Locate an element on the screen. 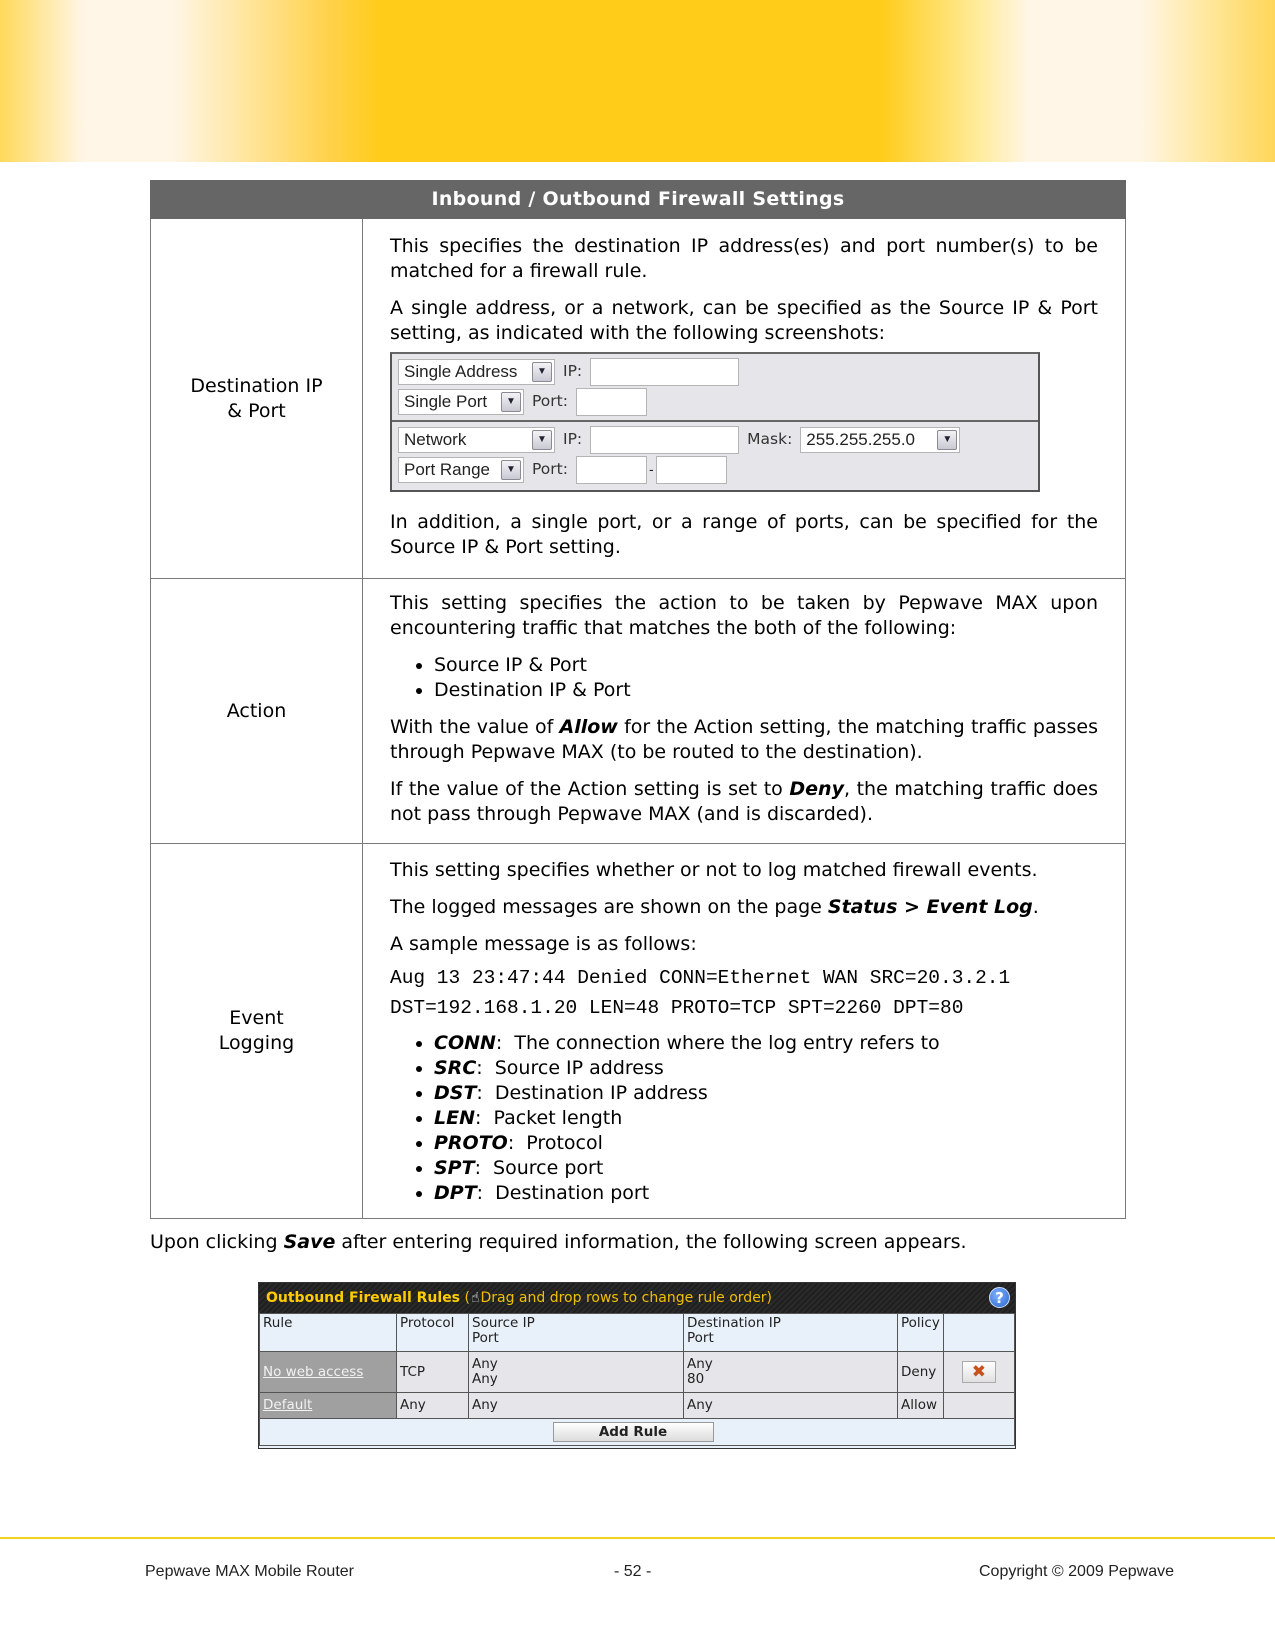  label-line: & Port is located at coordinates (256, 410).